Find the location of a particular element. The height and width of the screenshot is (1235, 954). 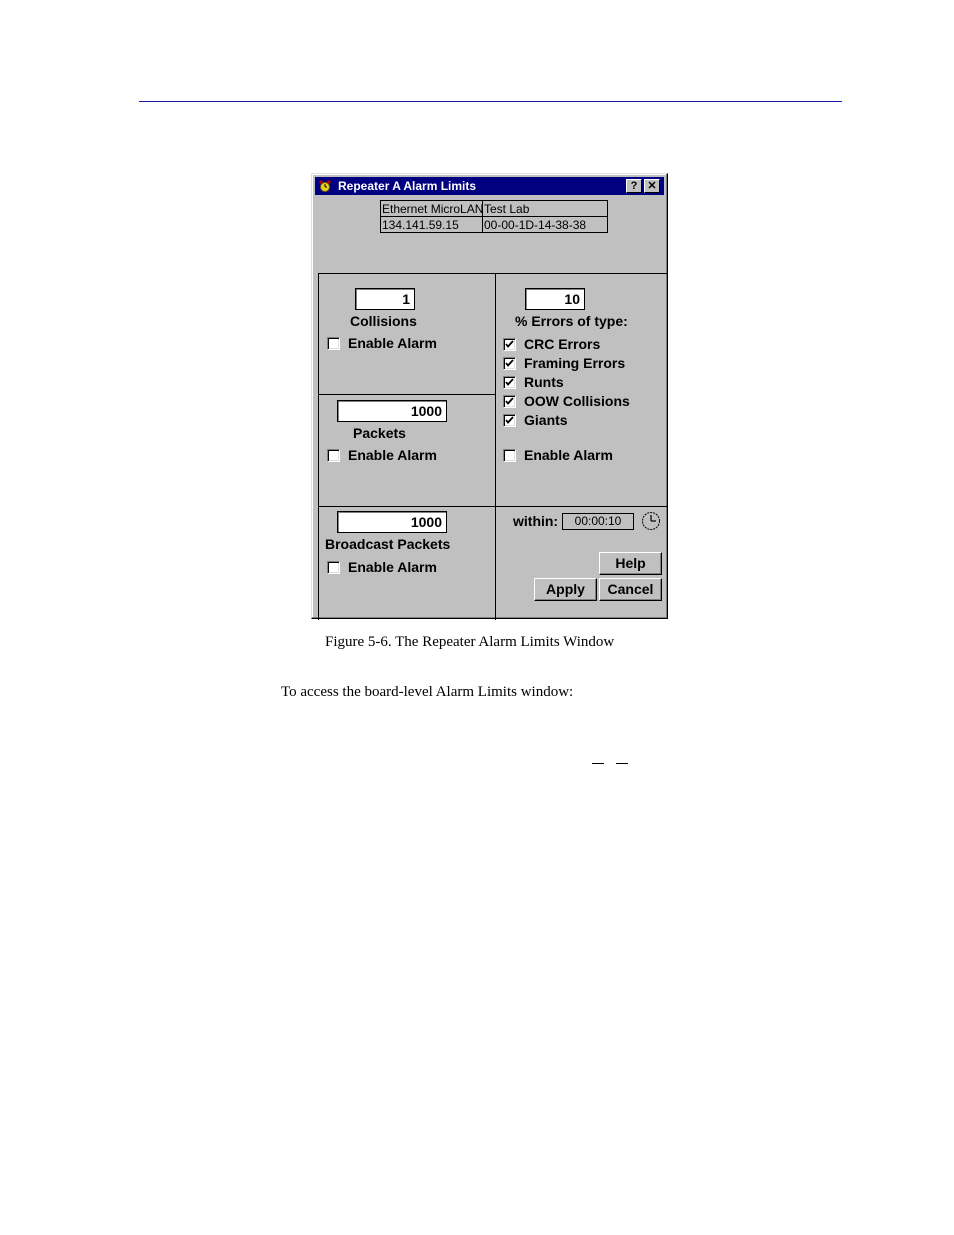

mac-address-cell: 00-00-1D-14-38-38 is located at coordinates (545, 224).